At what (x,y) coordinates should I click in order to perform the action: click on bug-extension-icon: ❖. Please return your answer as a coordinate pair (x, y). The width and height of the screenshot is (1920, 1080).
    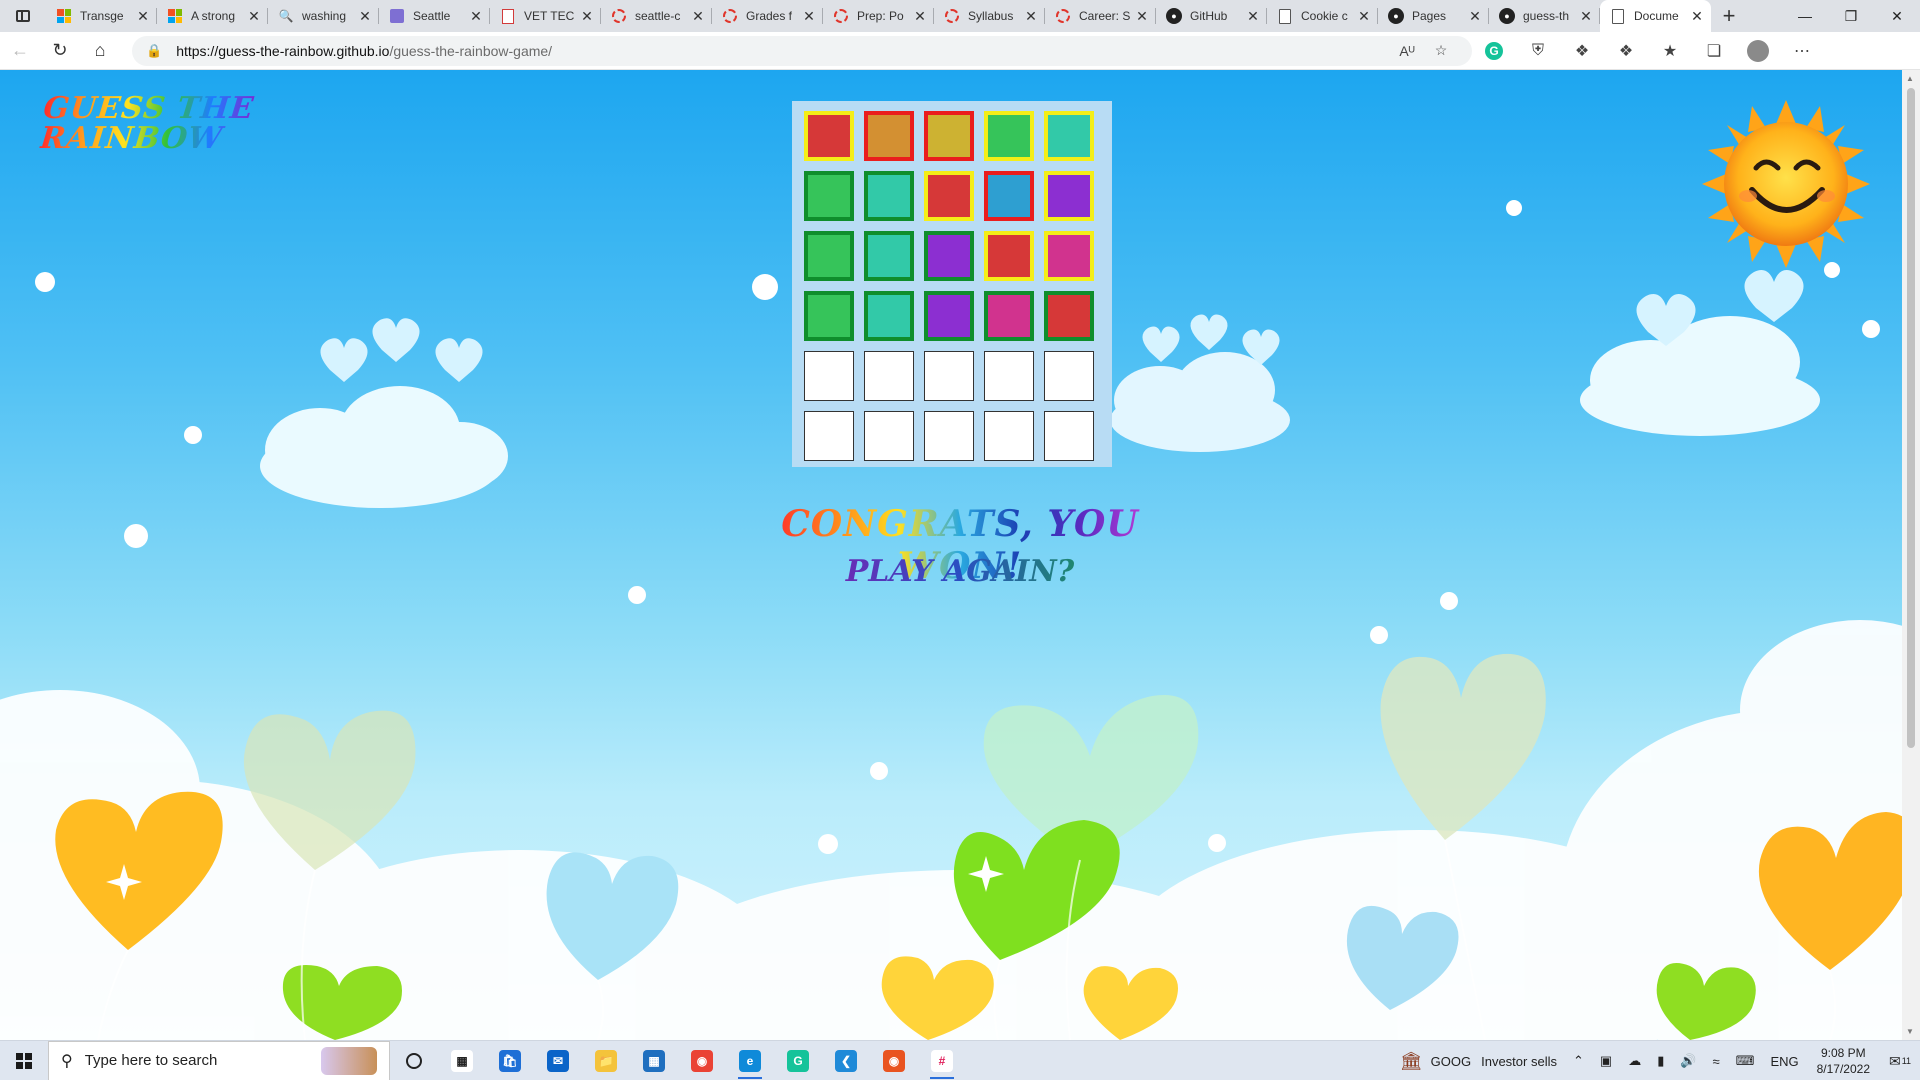
    Looking at the image, I should click on (1582, 51).